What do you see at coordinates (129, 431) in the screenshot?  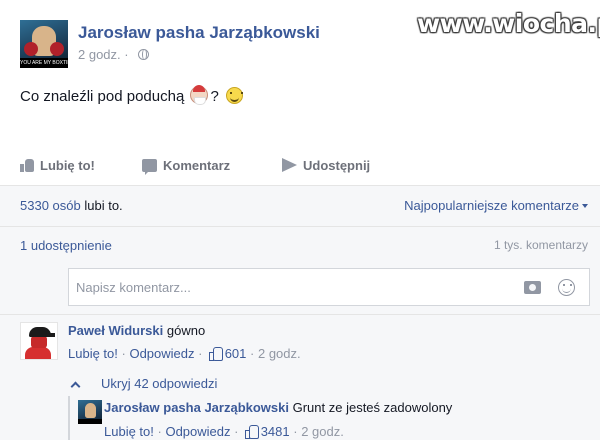 I see `reply-like-link: Lubię to!` at bounding box center [129, 431].